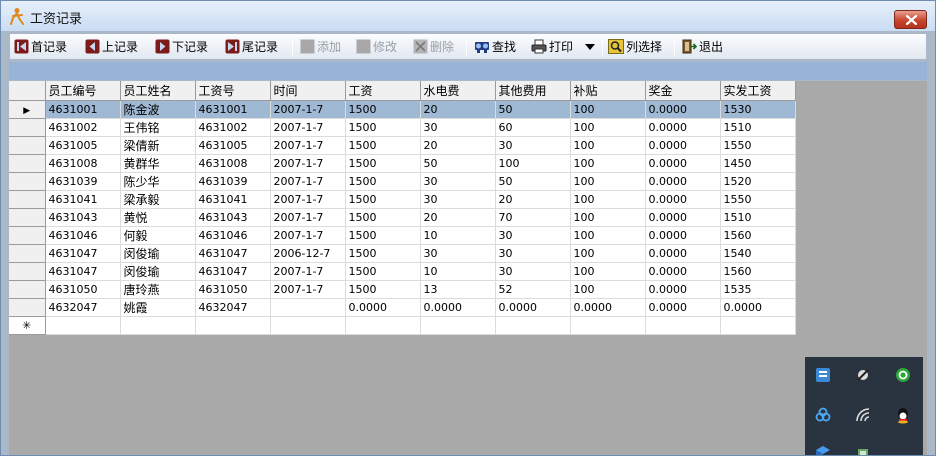 This screenshot has height=456, width=936. Describe the element at coordinates (376, 46) in the screenshot. I see `edit-button: 修改` at that location.